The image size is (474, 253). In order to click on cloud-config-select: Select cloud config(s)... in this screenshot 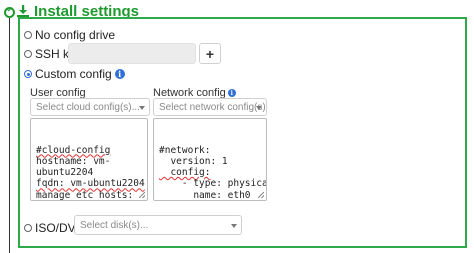, I will do `click(90, 107)`.